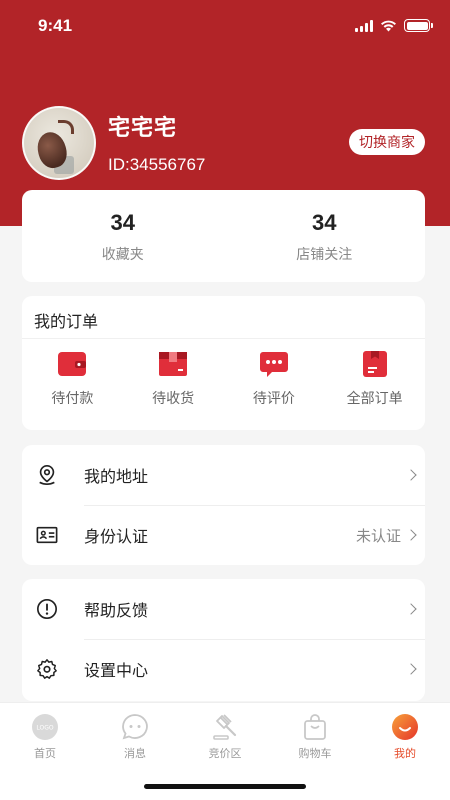 The height and width of the screenshot is (800, 450). I want to click on account-menu-card: 我的地址 身份认证 未认证, so click(223, 505).